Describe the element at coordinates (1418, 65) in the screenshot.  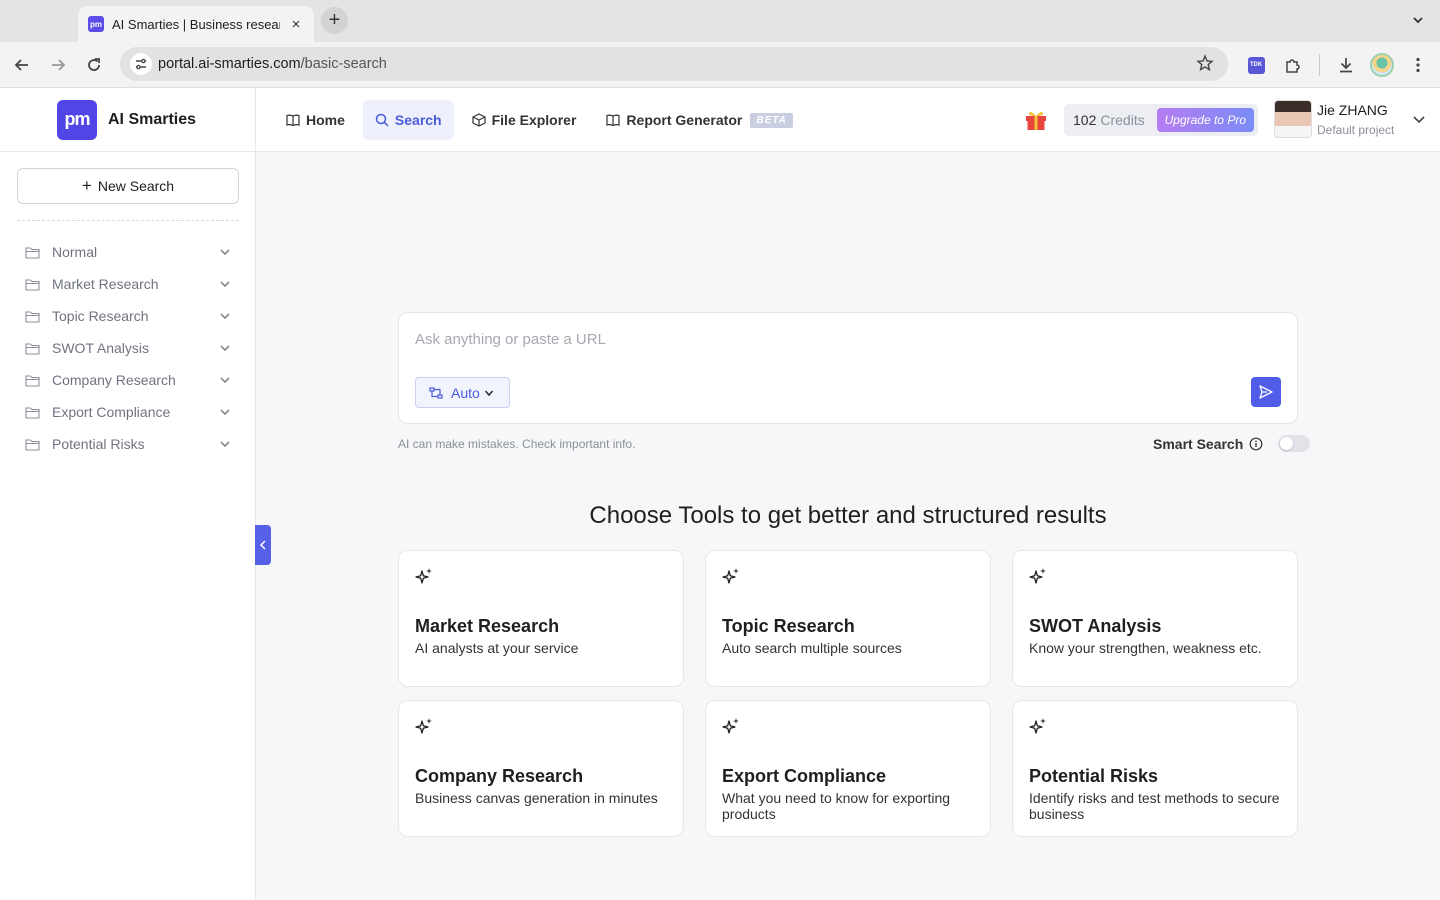
I see `browser-menu-icon` at that location.